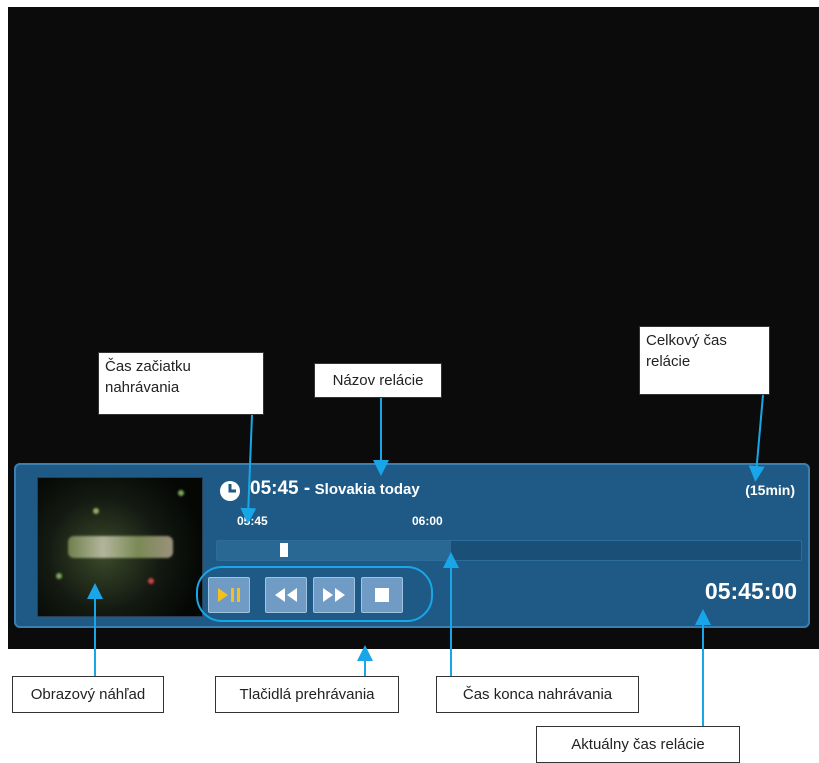 The height and width of the screenshot is (763, 819). I want to click on arrow-total-time, so click(756, 438).